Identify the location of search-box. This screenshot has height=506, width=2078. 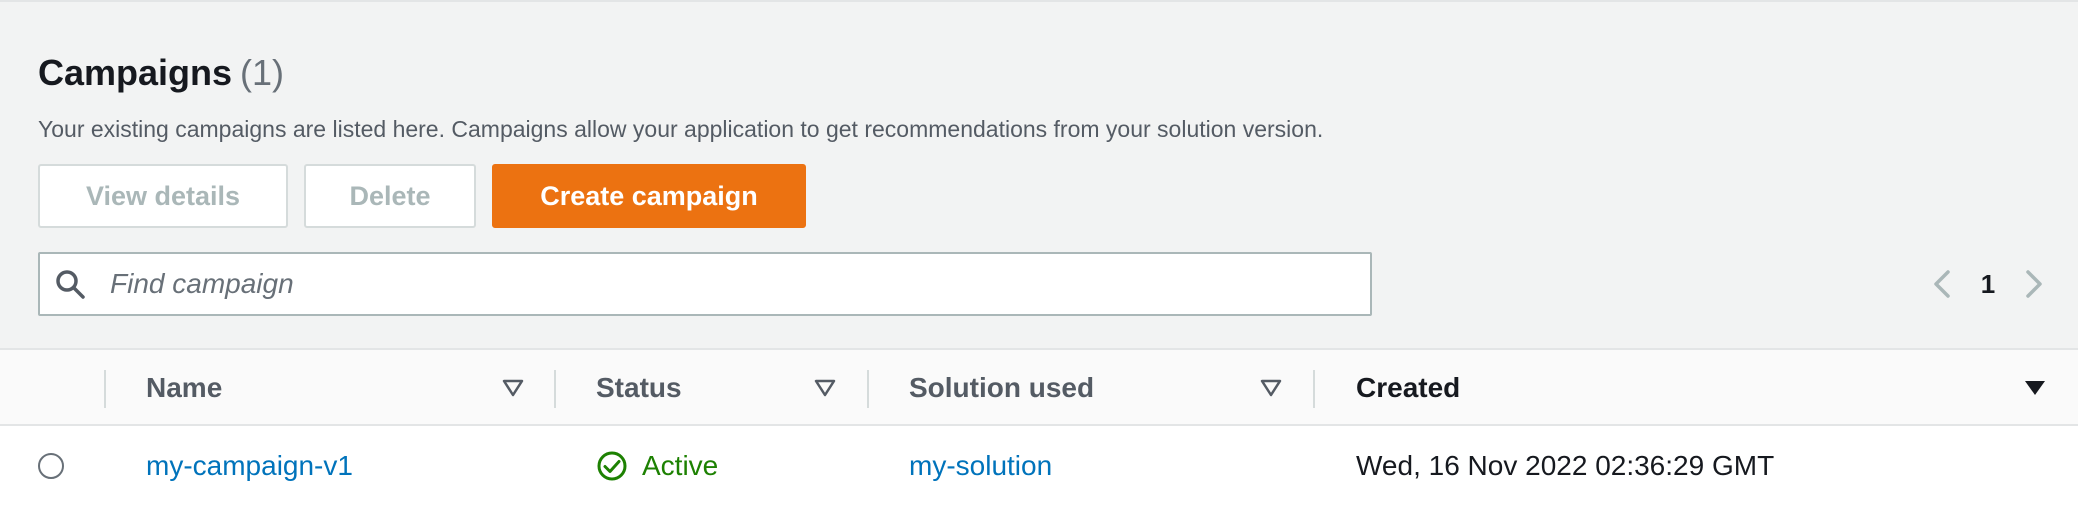
(705, 284).